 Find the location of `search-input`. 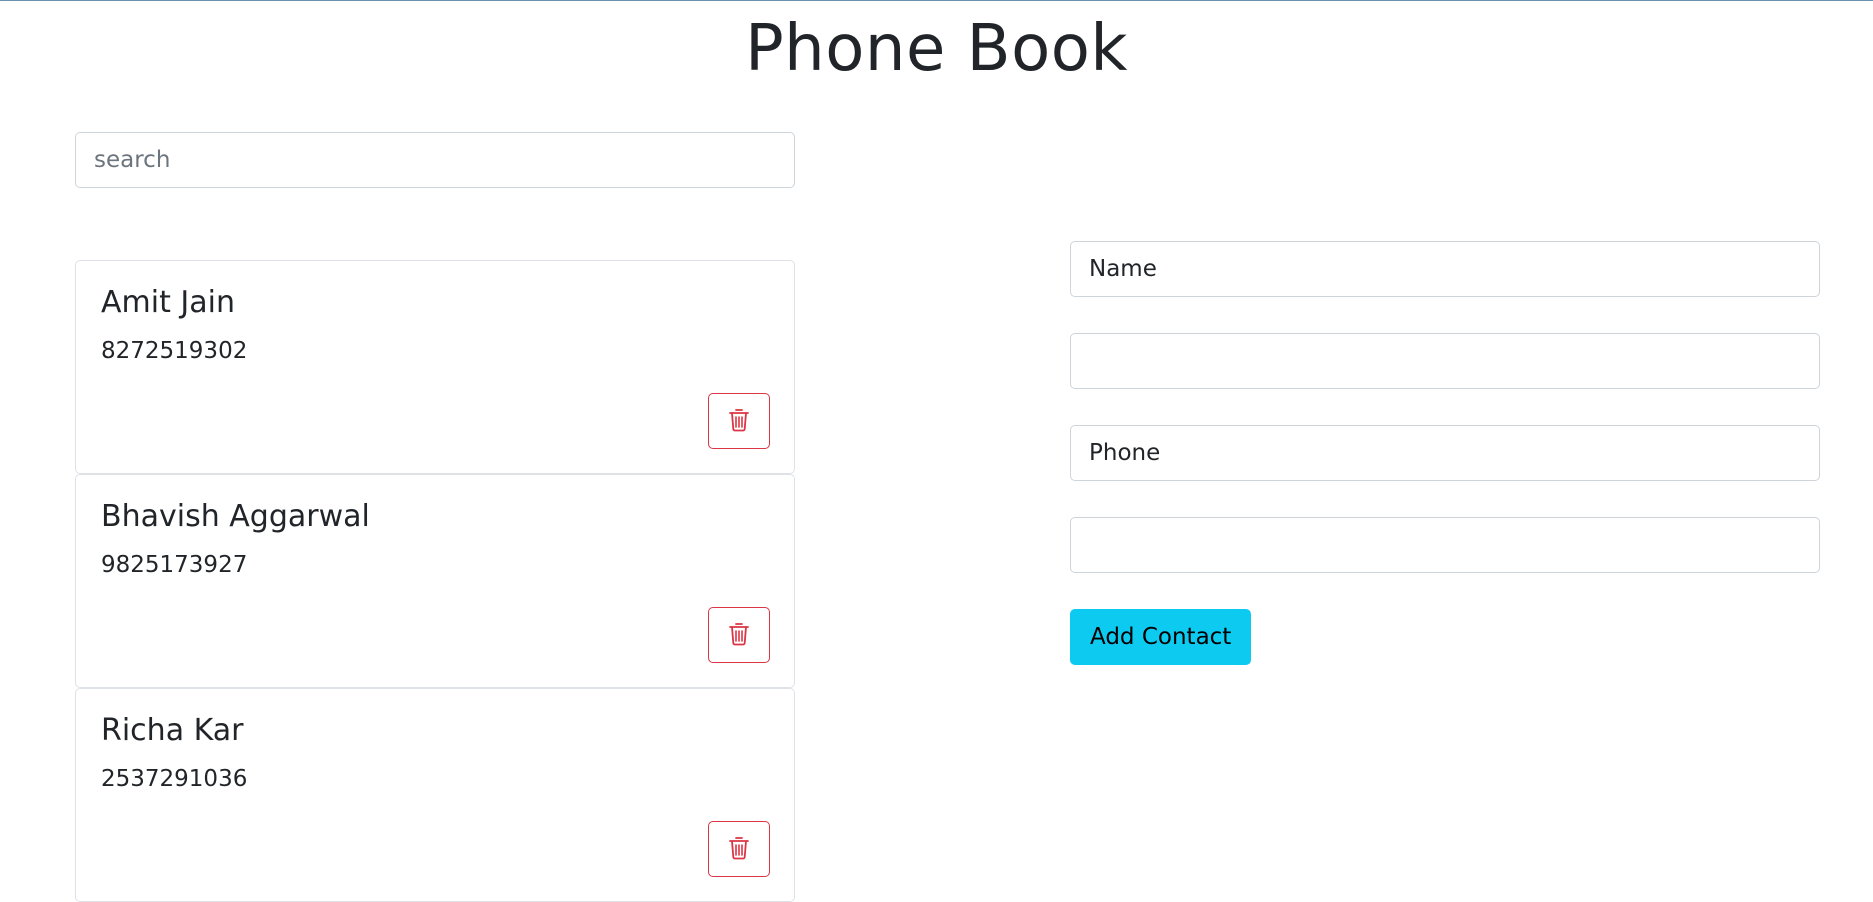

search-input is located at coordinates (435, 160).